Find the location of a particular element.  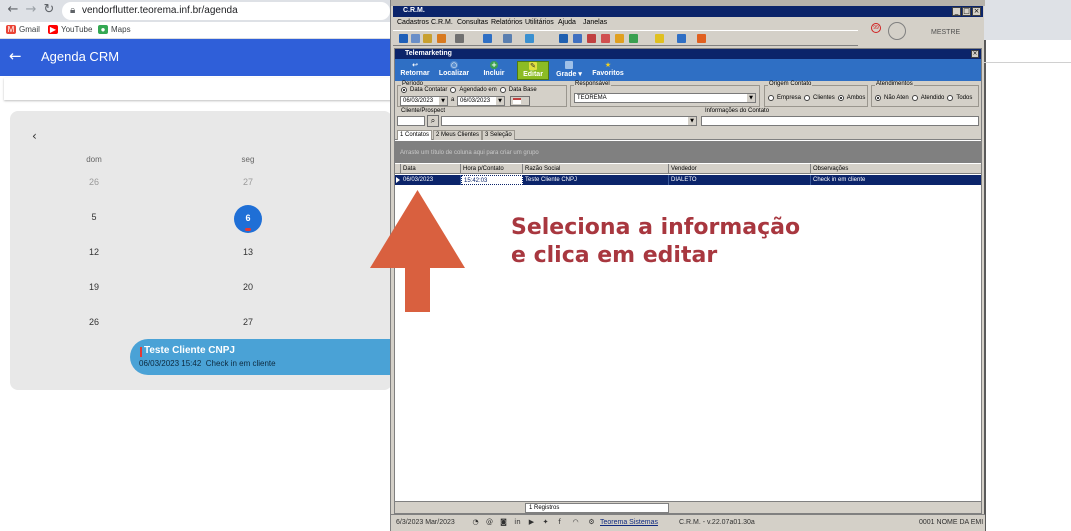

linkedin-icon: in is located at coordinates (517, 522).